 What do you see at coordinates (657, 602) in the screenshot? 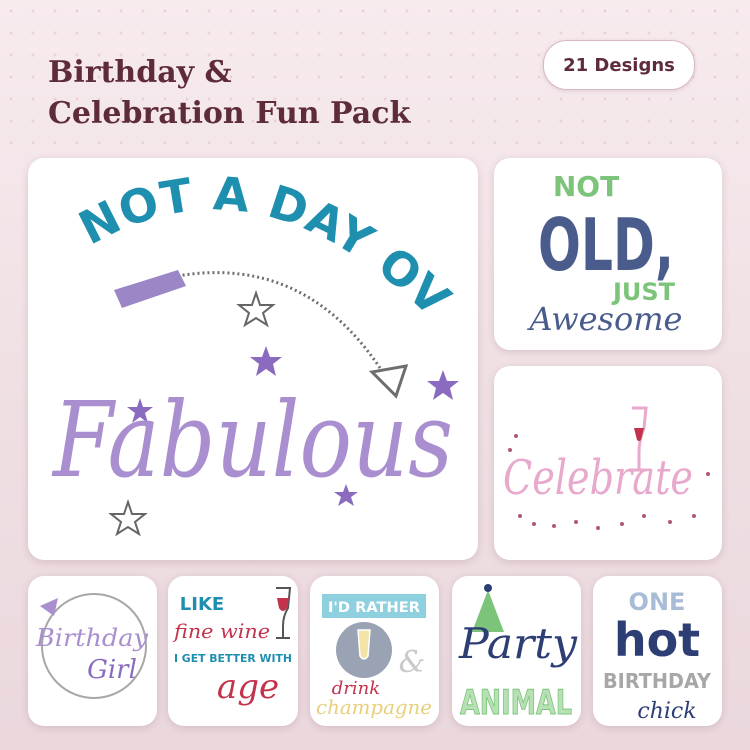
I see `design-text-one: ONE` at bounding box center [657, 602].